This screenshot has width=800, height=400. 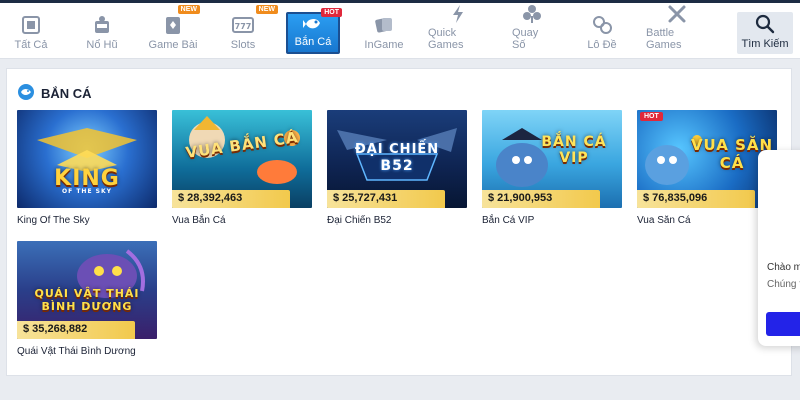 What do you see at coordinates (384, 25) in the screenshot?
I see `ingame-cards-icon` at bounding box center [384, 25].